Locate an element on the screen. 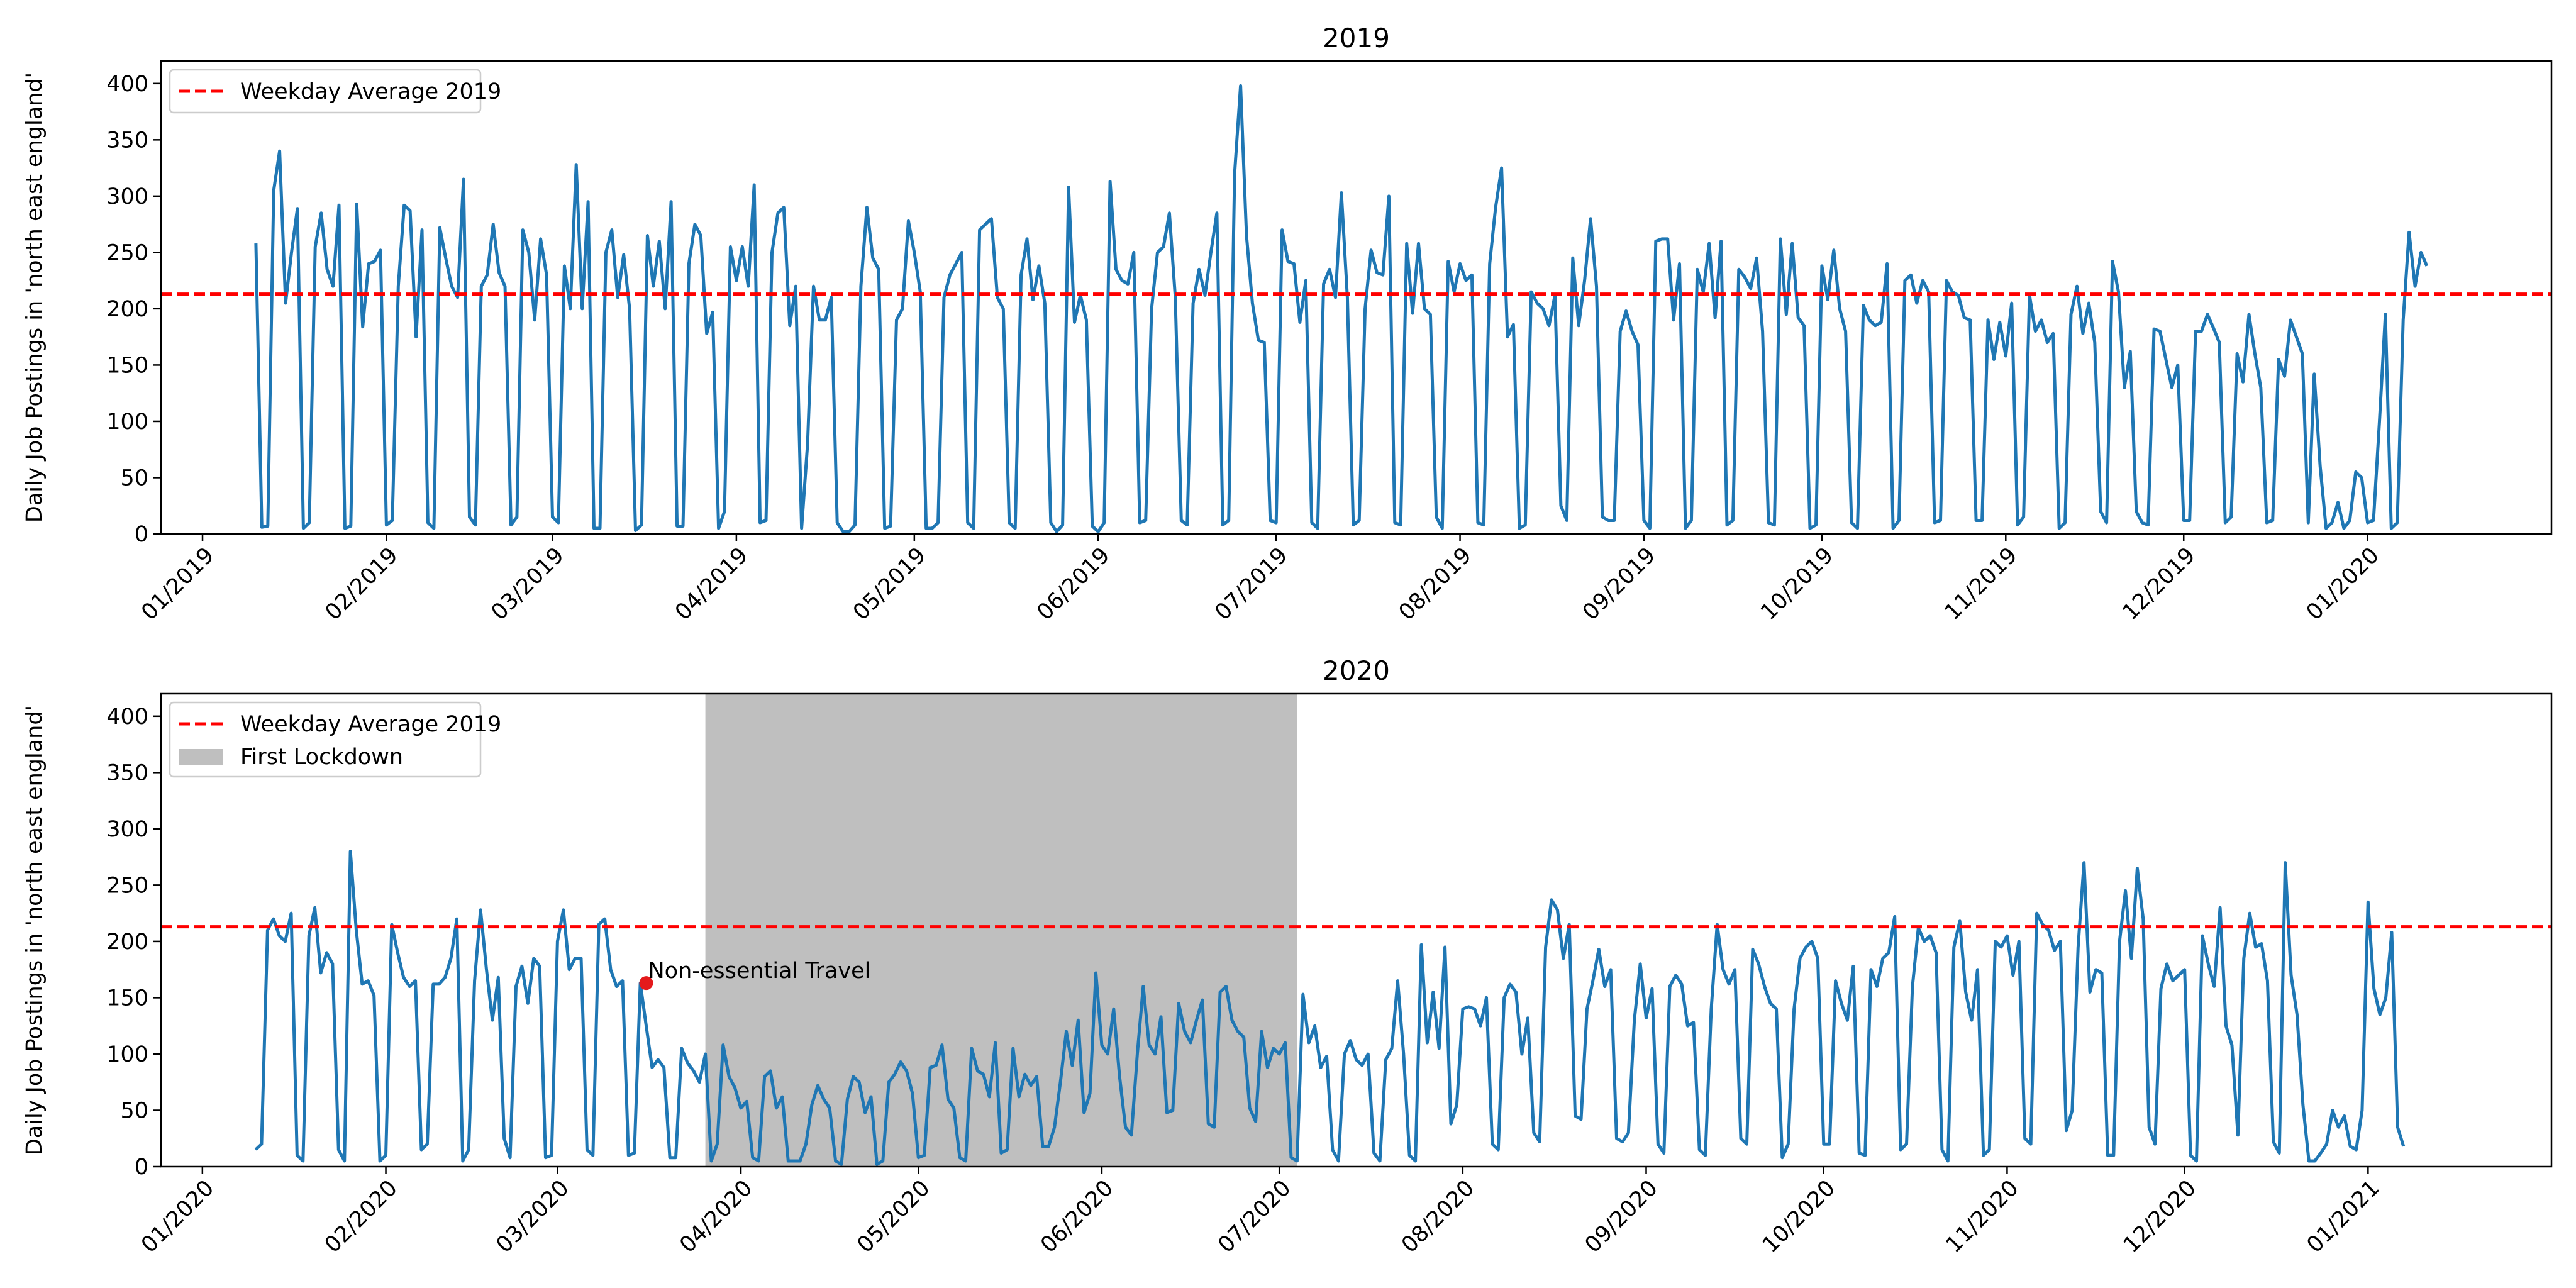 The height and width of the screenshot is (1288, 2576). legend-lockdown-swatch is located at coordinates (201, 757).